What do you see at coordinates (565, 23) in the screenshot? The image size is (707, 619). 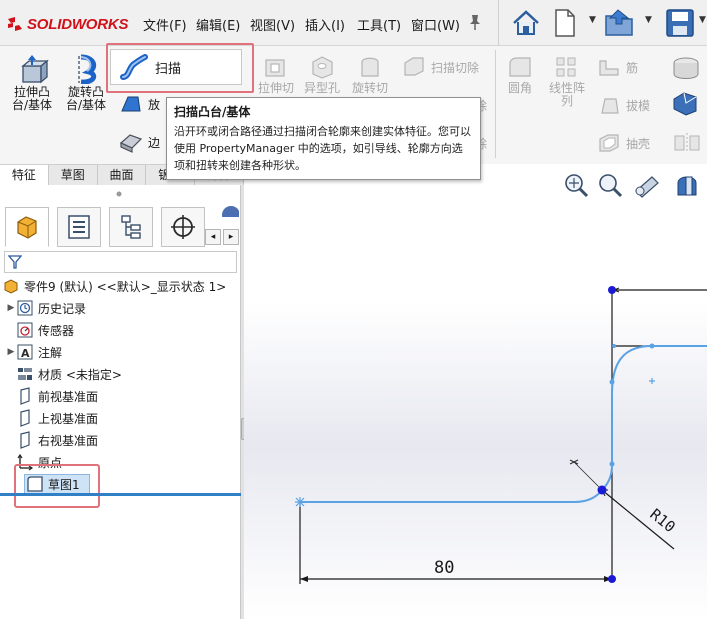 I see `new-document-icon` at bounding box center [565, 23].